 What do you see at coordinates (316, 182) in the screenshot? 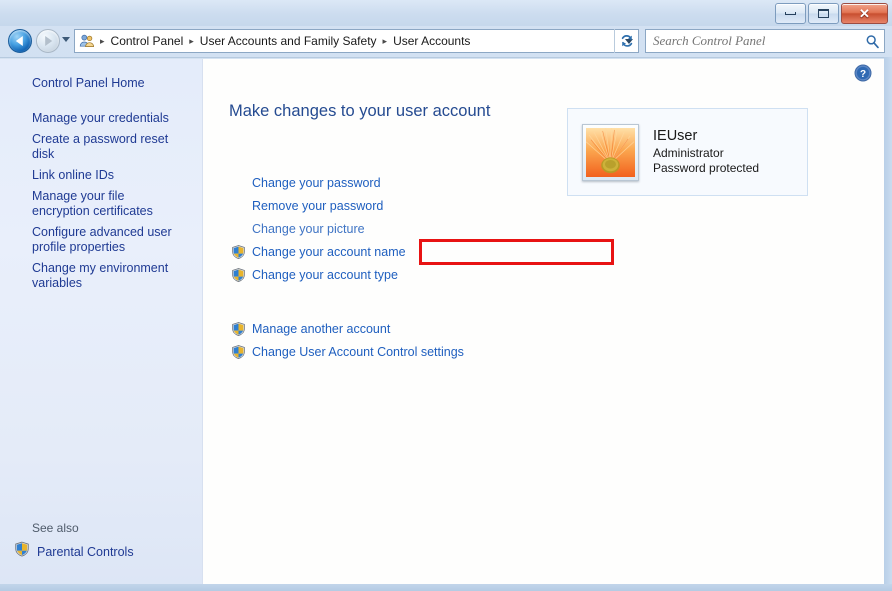
I see `task-label: Change your password` at bounding box center [316, 182].